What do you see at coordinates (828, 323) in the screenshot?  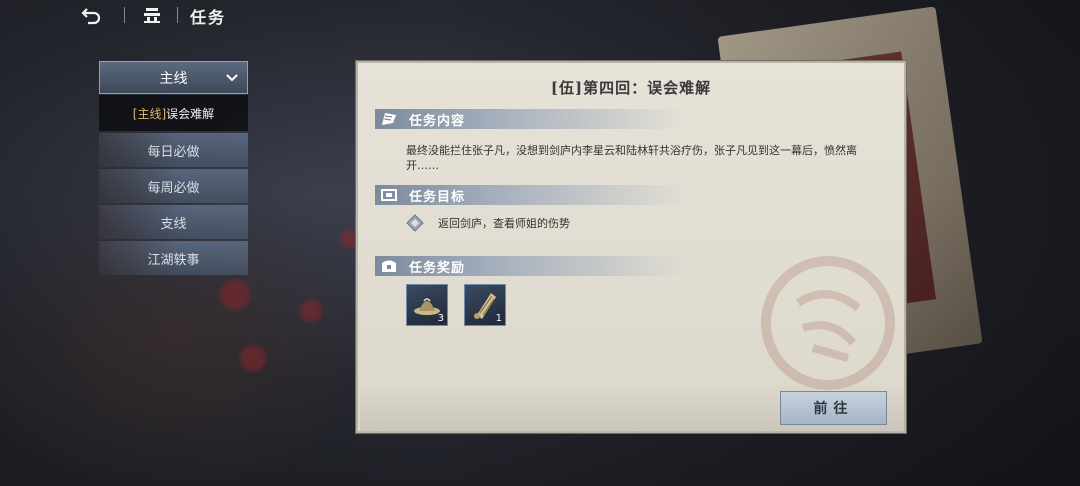 I see `seal-watermark` at bounding box center [828, 323].